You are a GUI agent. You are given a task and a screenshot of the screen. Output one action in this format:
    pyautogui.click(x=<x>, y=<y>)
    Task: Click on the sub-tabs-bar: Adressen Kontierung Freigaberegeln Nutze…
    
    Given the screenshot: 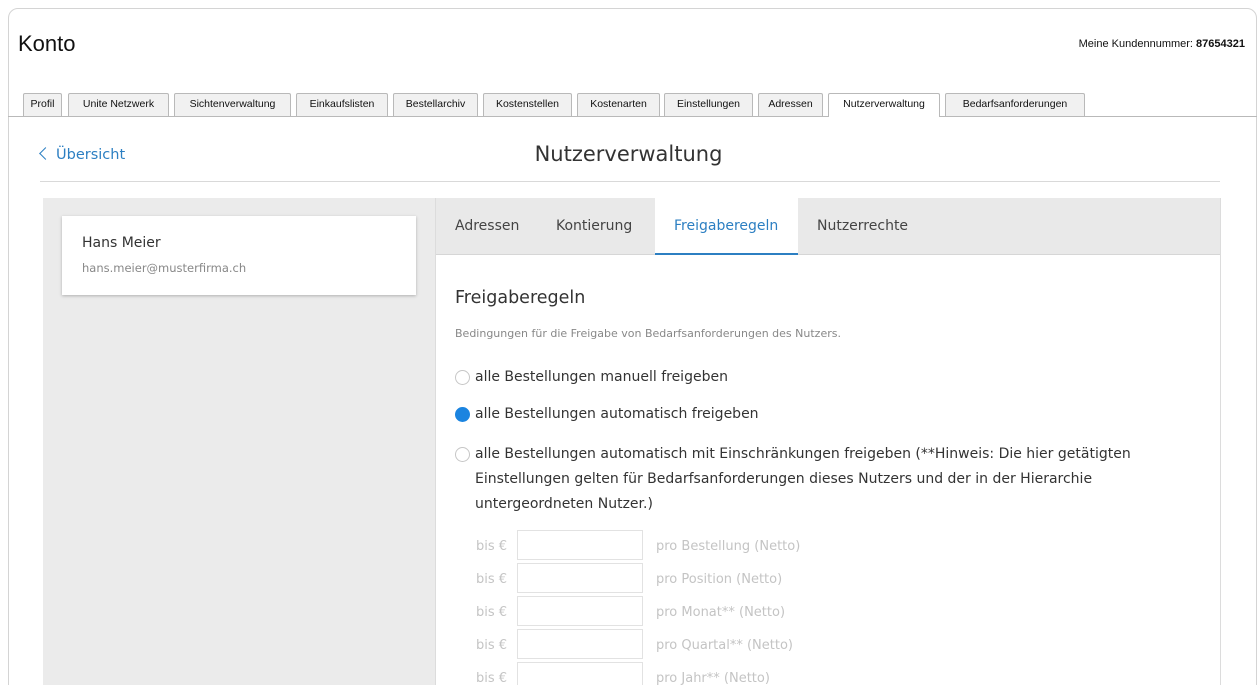 What is the action you would take?
    pyautogui.click(x=828, y=226)
    